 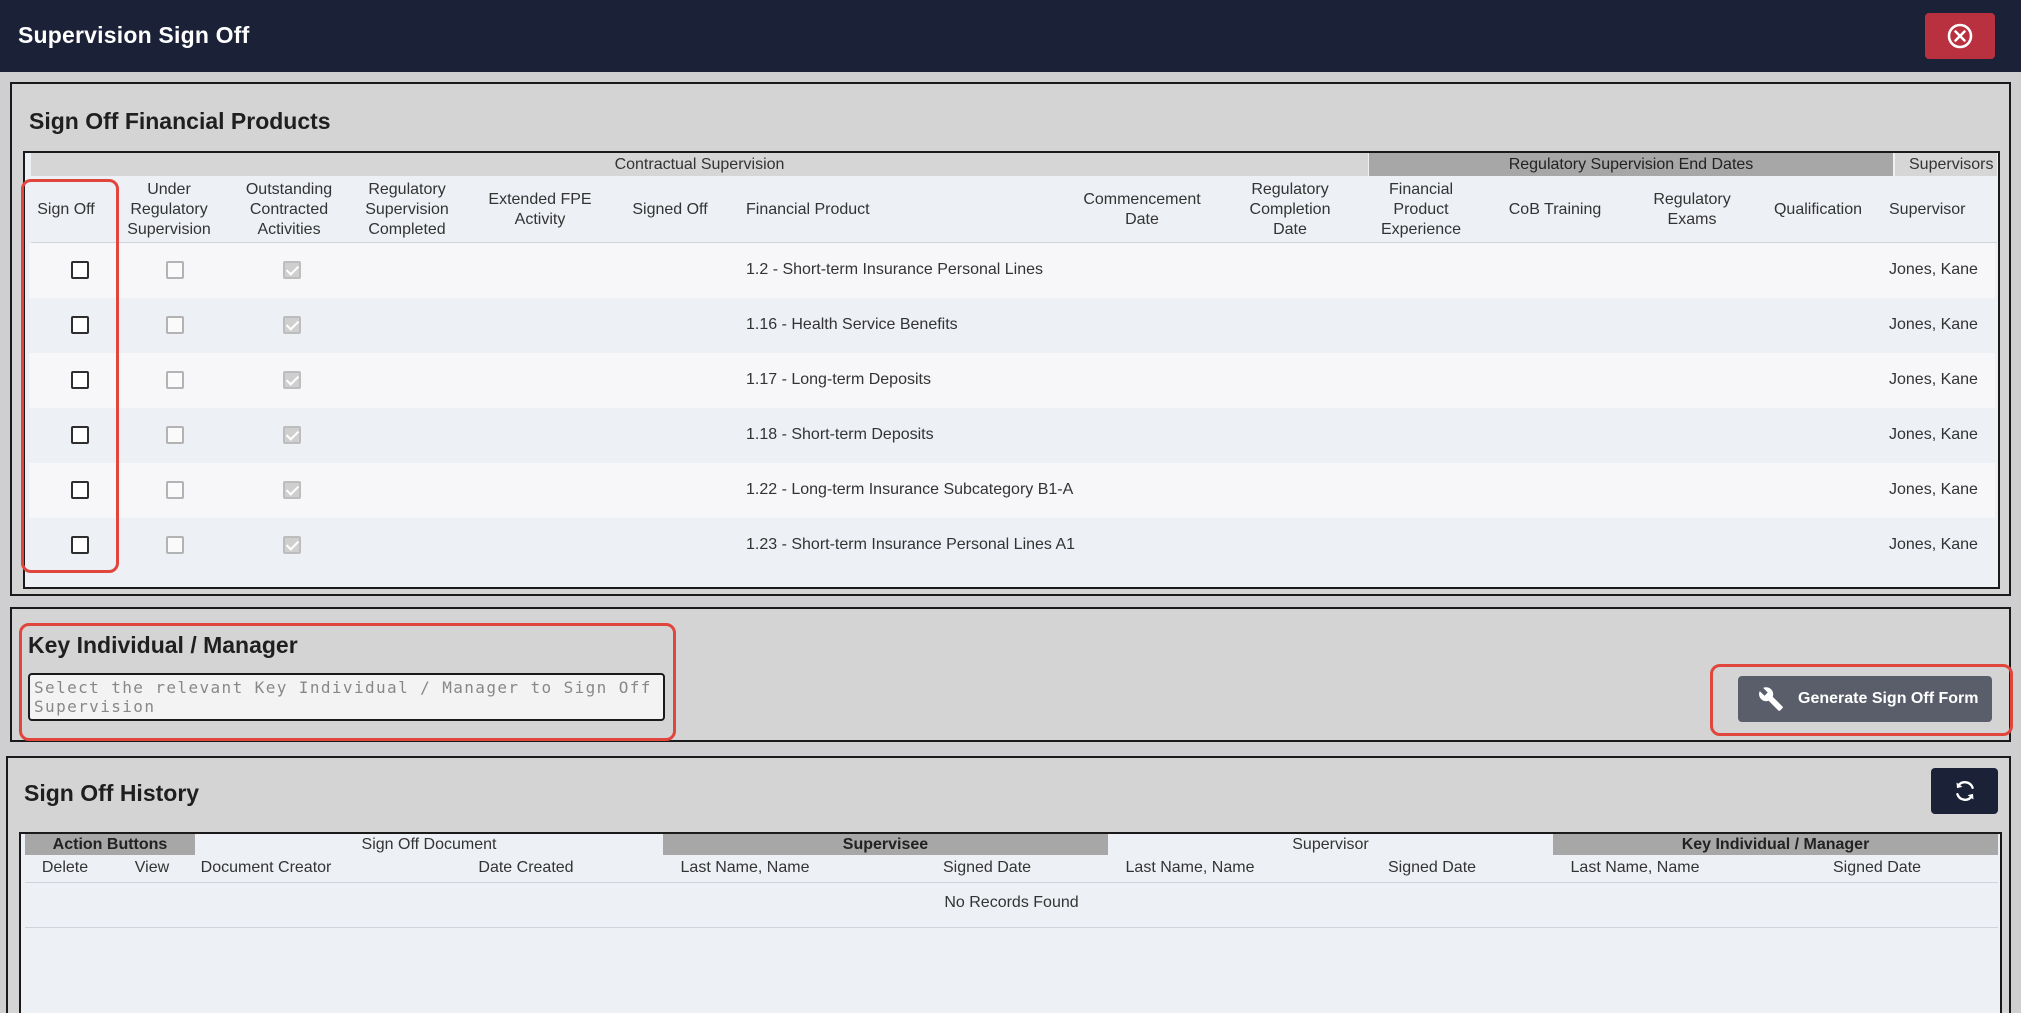 I want to click on table-row: 1.17 - Long-term Deposits Jones, Kane, so click(x=1012, y=380).